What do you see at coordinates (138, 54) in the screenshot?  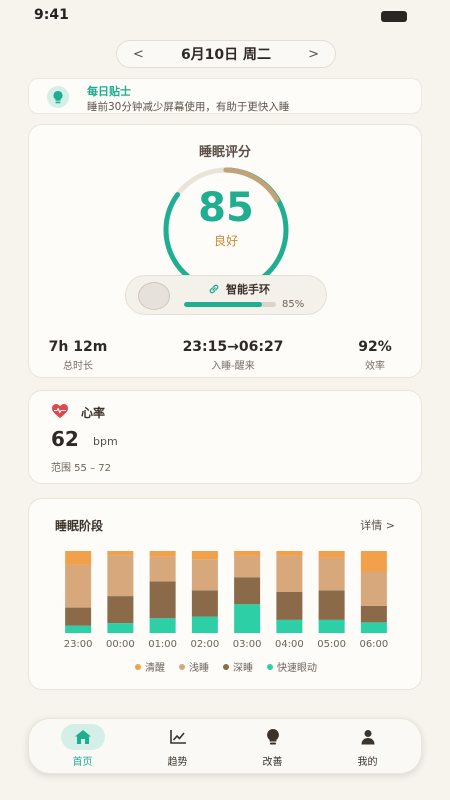 I see `prev-date-button: <` at bounding box center [138, 54].